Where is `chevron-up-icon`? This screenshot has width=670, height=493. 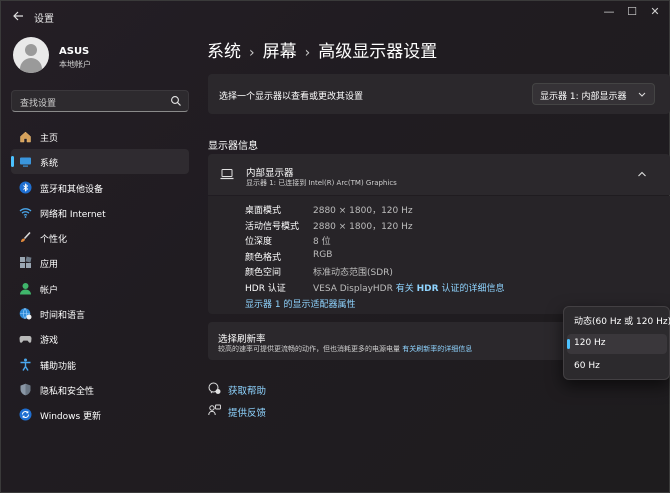 chevron-up-icon is located at coordinates (642, 174).